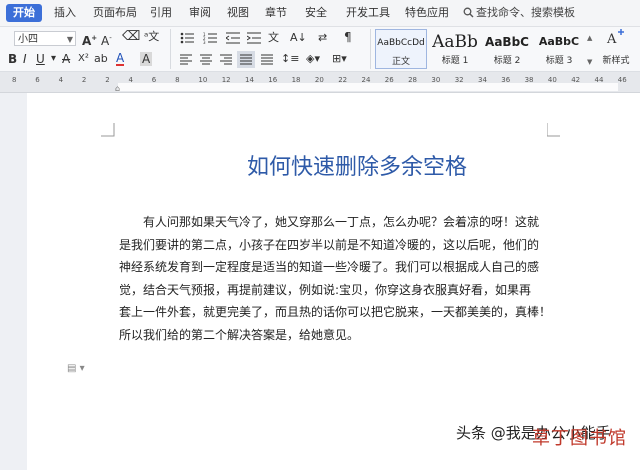 The image size is (640, 470). What do you see at coordinates (348, 37) in the screenshot?
I see `paragraph-mark-icon: ¶` at bounding box center [348, 37].